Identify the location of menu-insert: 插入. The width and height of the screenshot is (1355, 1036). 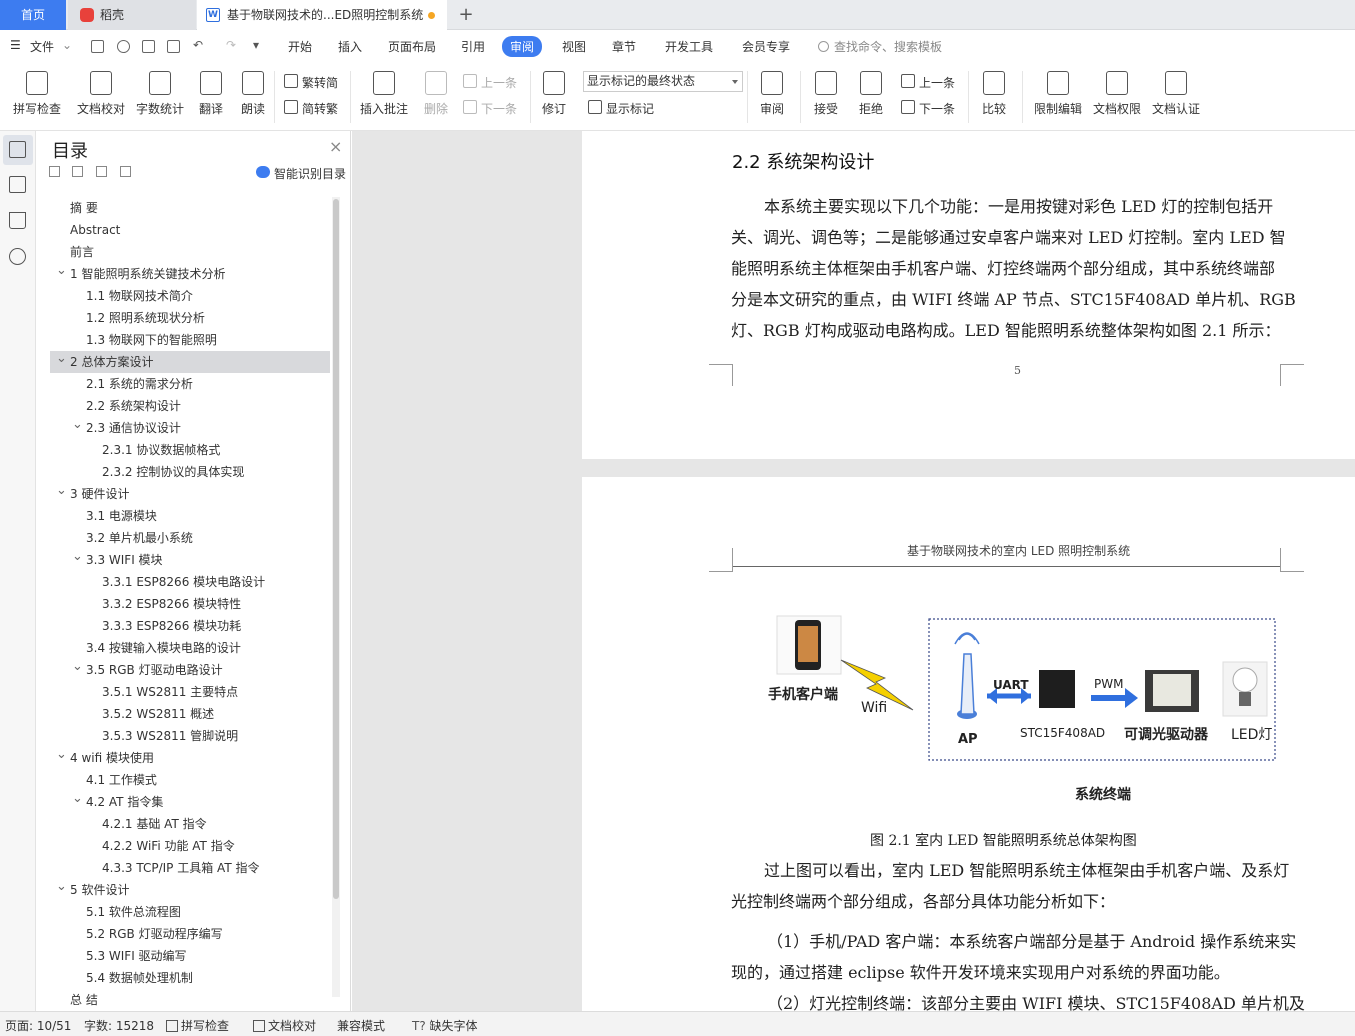
(350, 46).